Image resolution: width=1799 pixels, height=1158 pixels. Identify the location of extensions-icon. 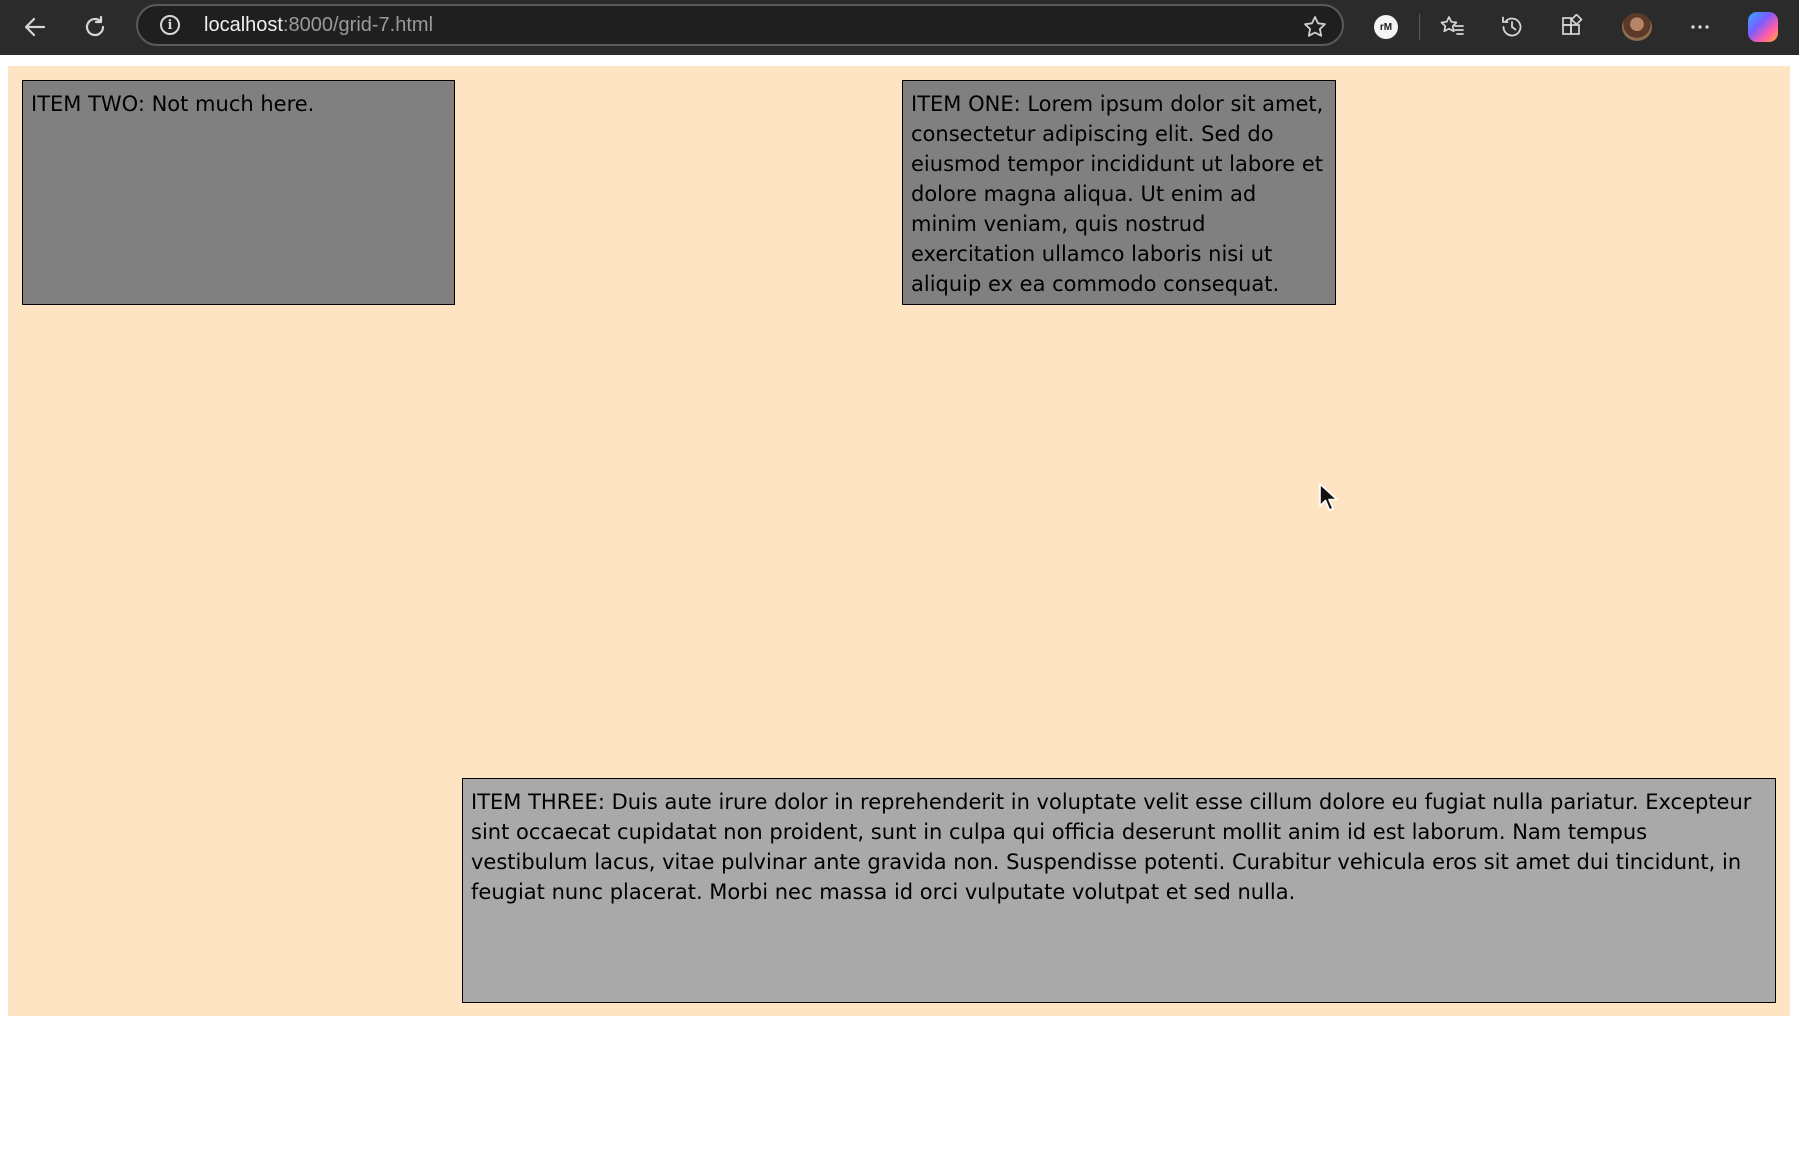
(1572, 27).